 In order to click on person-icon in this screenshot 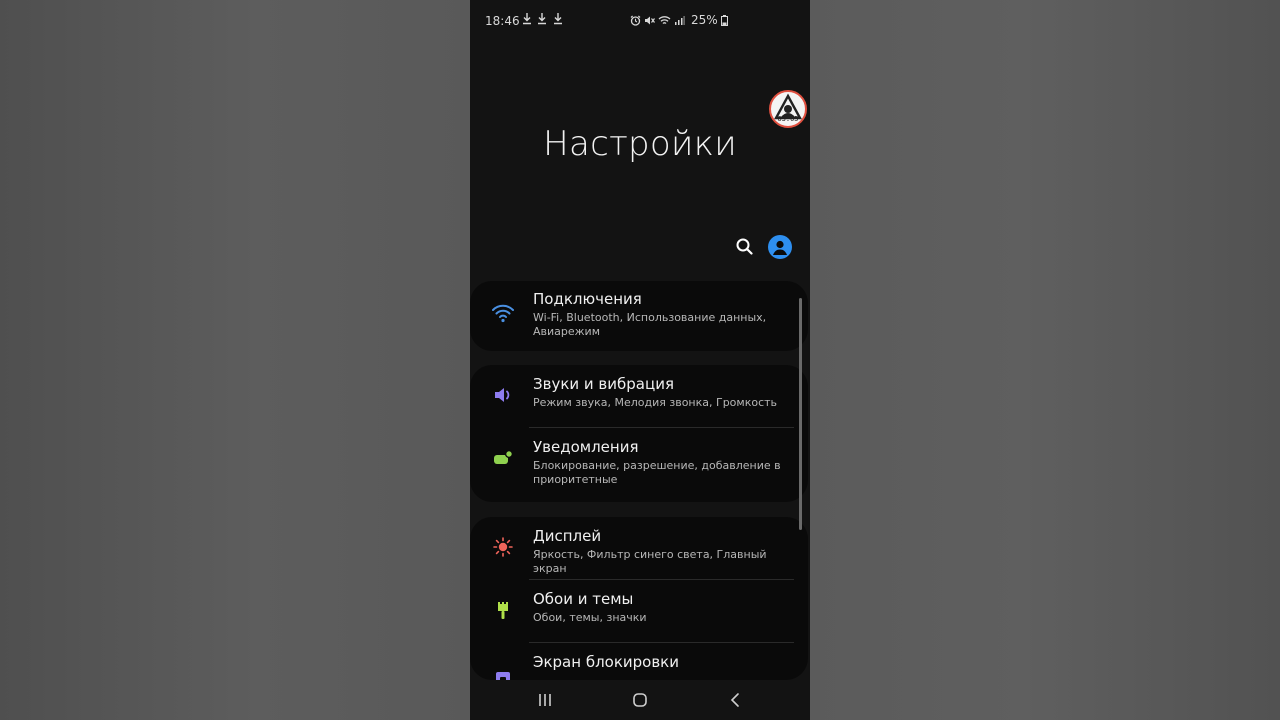, I will do `click(780, 247)`.